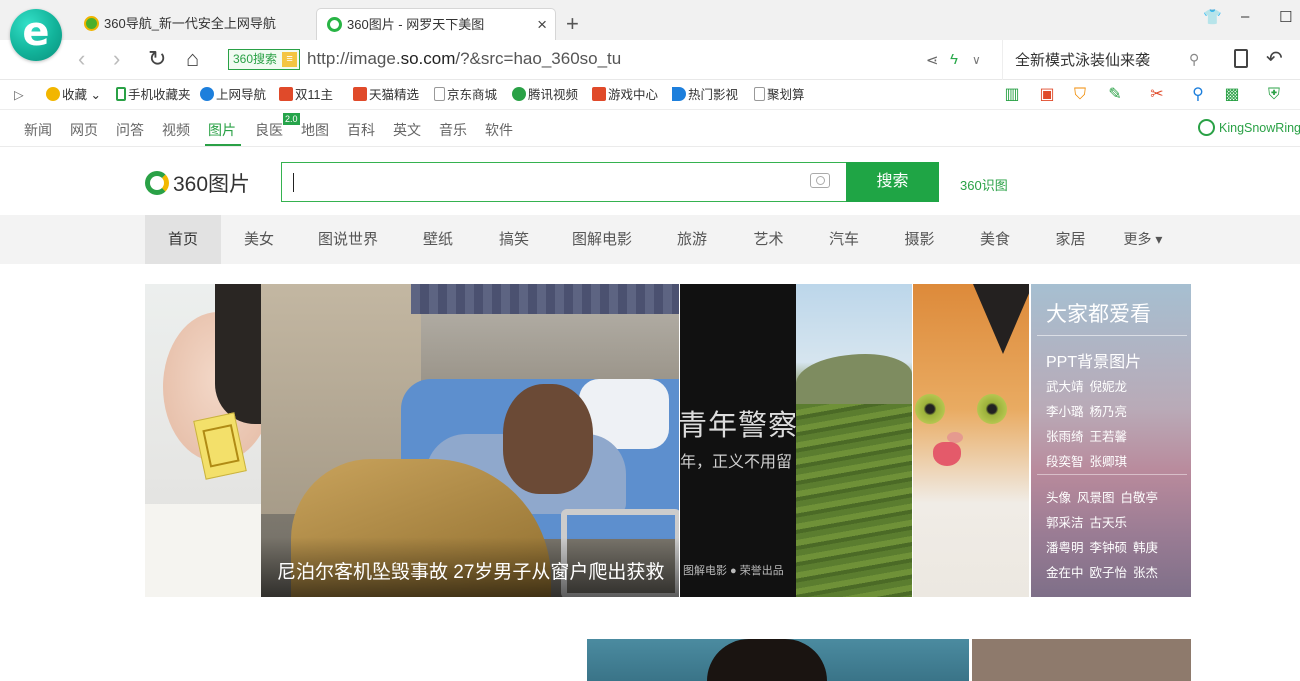 The image size is (1300, 681). What do you see at coordinates (692, 239) in the screenshot?
I see `category-travel: 旅游` at bounding box center [692, 239].